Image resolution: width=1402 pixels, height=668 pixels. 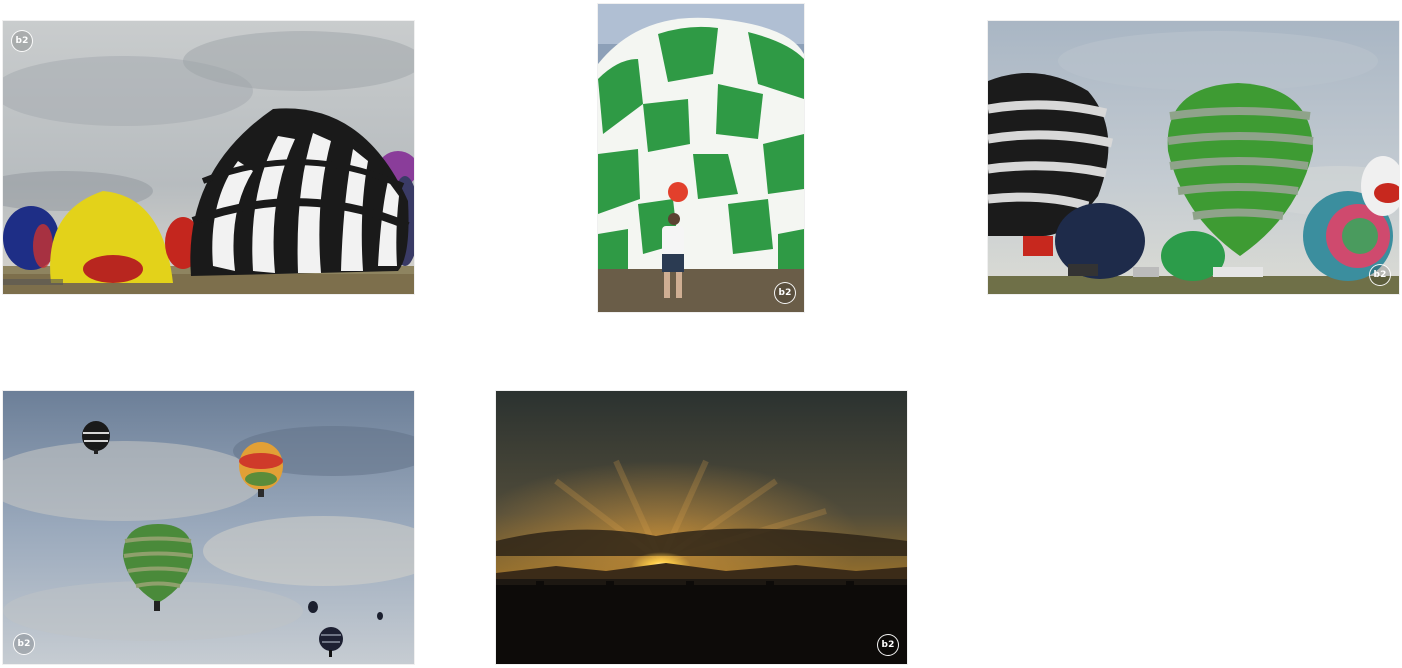 I want to click on photo-thumbnail-balloons-inflating: b2, so click(x=208, y=157).